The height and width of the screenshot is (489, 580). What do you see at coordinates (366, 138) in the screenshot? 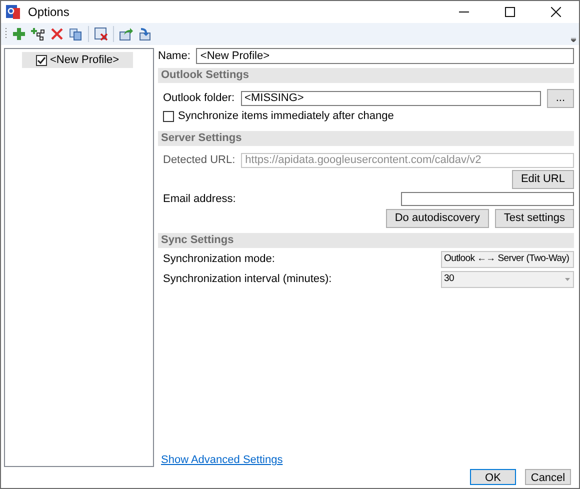
I see `section-header: Server Settings` at bounding box center [366, 138].